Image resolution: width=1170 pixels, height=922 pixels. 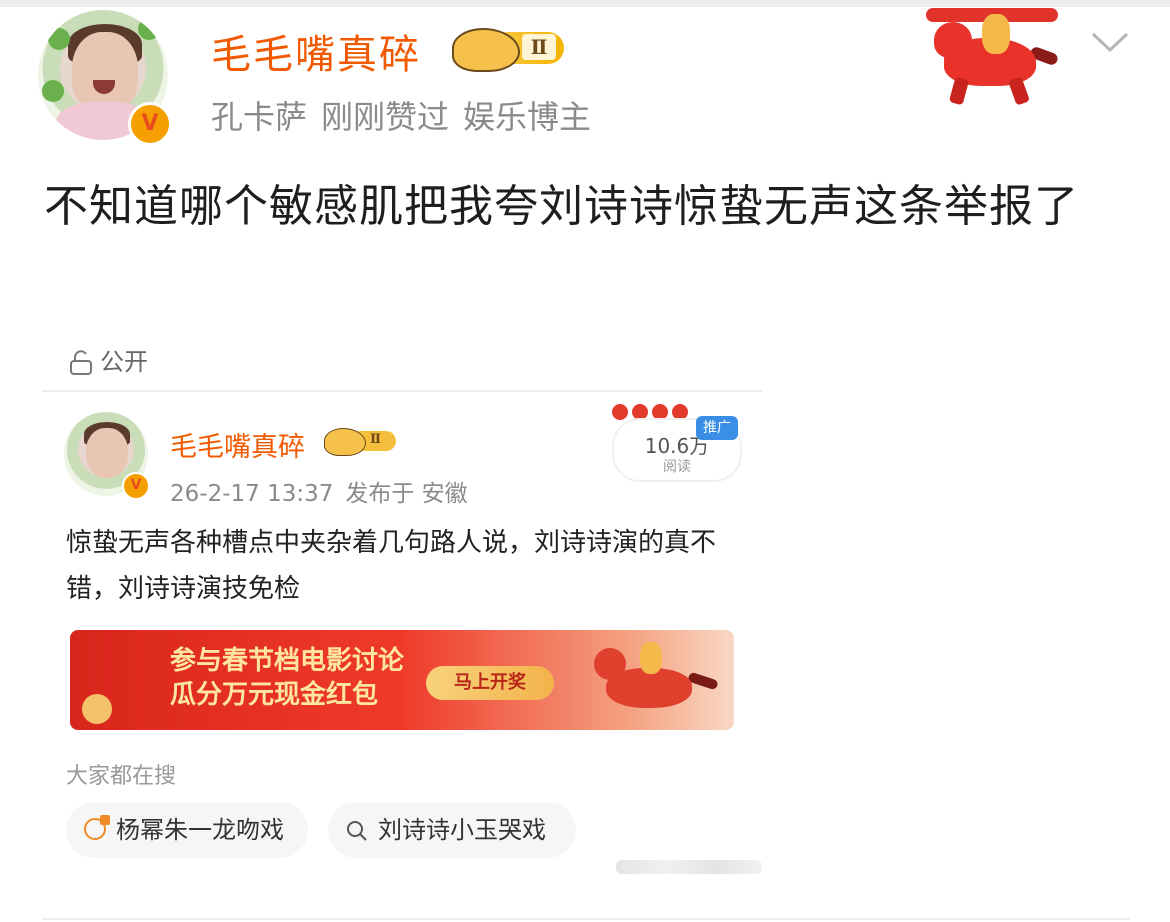 I want to click on trending-chip: 杨幂朱一龙吻戏, so click(x=187, y=830).